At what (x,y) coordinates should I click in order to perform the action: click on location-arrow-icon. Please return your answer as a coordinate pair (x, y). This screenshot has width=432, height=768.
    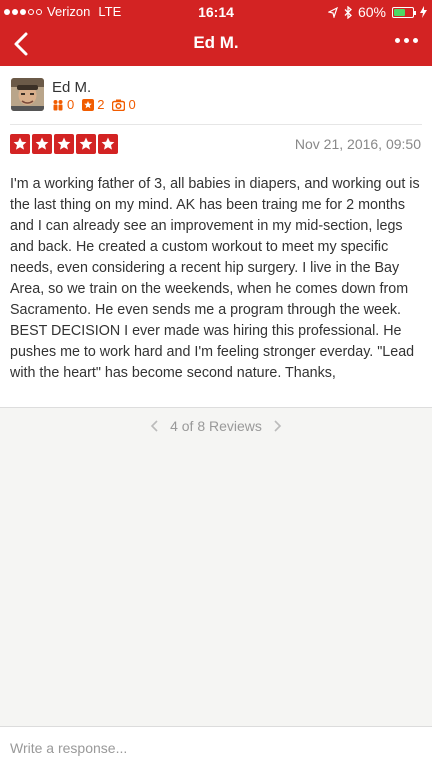
    Looking at the image, I should click on (332, 12).